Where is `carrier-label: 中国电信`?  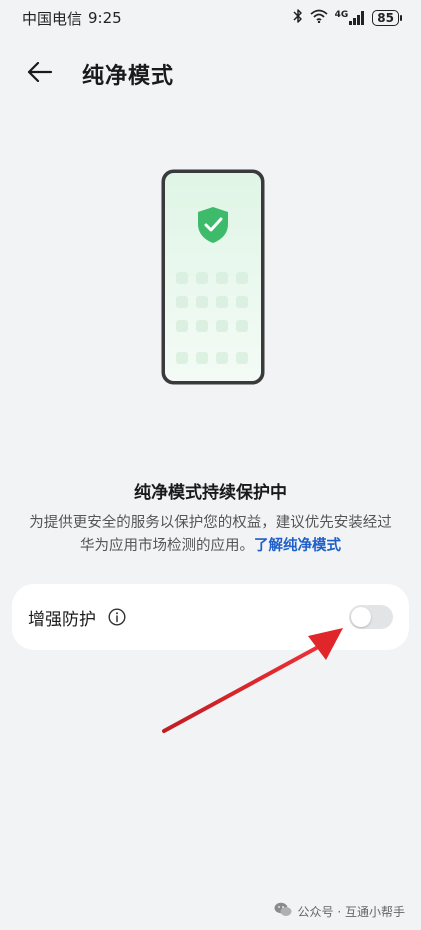
carrier-label: 中国电信 is located at coordinates (52, 18).